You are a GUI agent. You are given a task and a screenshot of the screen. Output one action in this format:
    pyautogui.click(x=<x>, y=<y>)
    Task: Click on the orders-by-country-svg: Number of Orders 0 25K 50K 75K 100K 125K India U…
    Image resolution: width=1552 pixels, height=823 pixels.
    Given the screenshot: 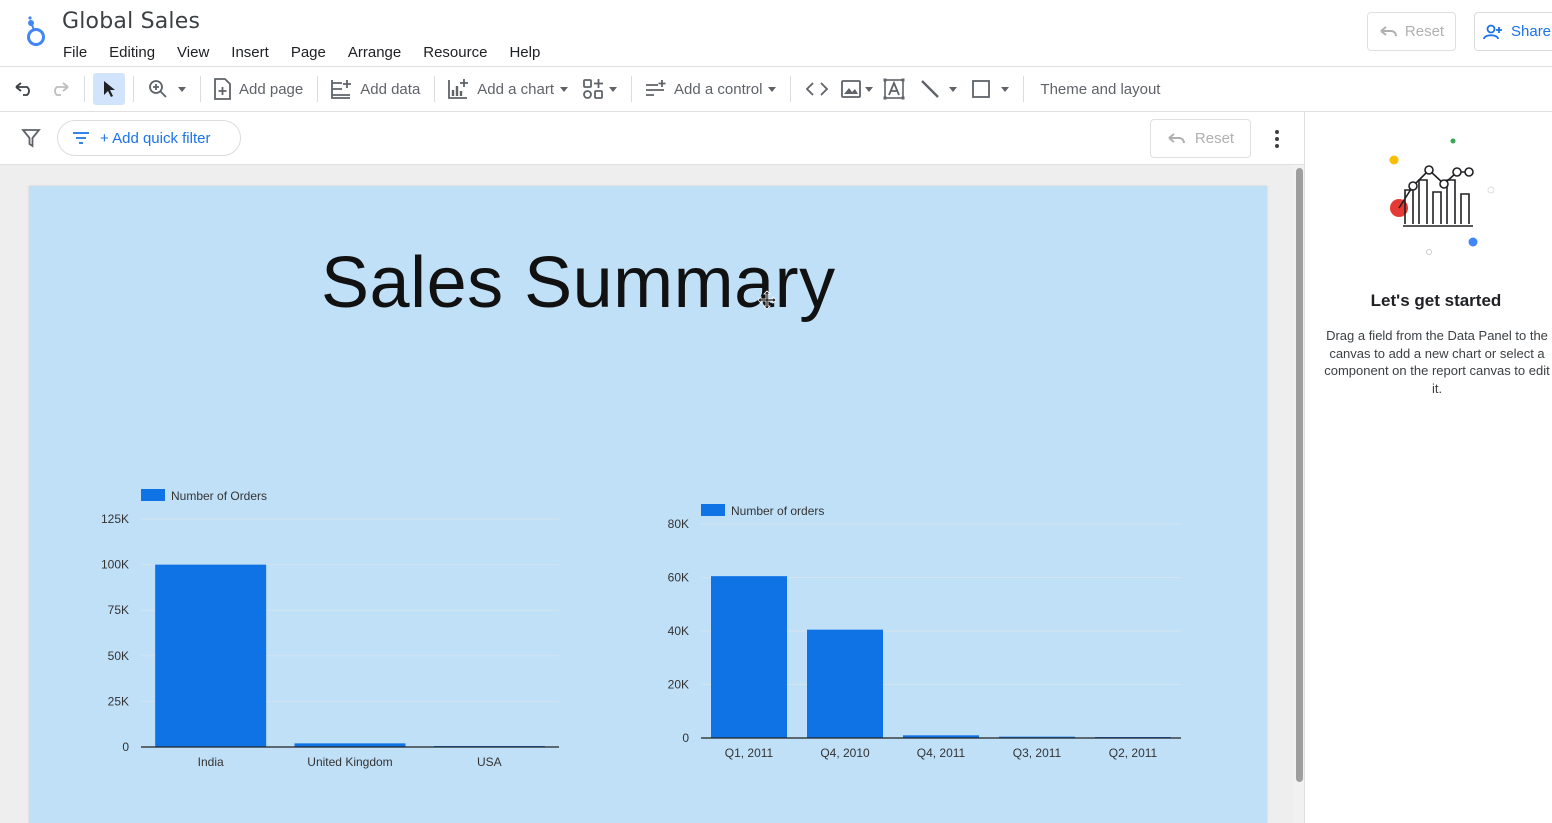 What is the action you would take?
    pyautogui.click(x=330, y=629)
    